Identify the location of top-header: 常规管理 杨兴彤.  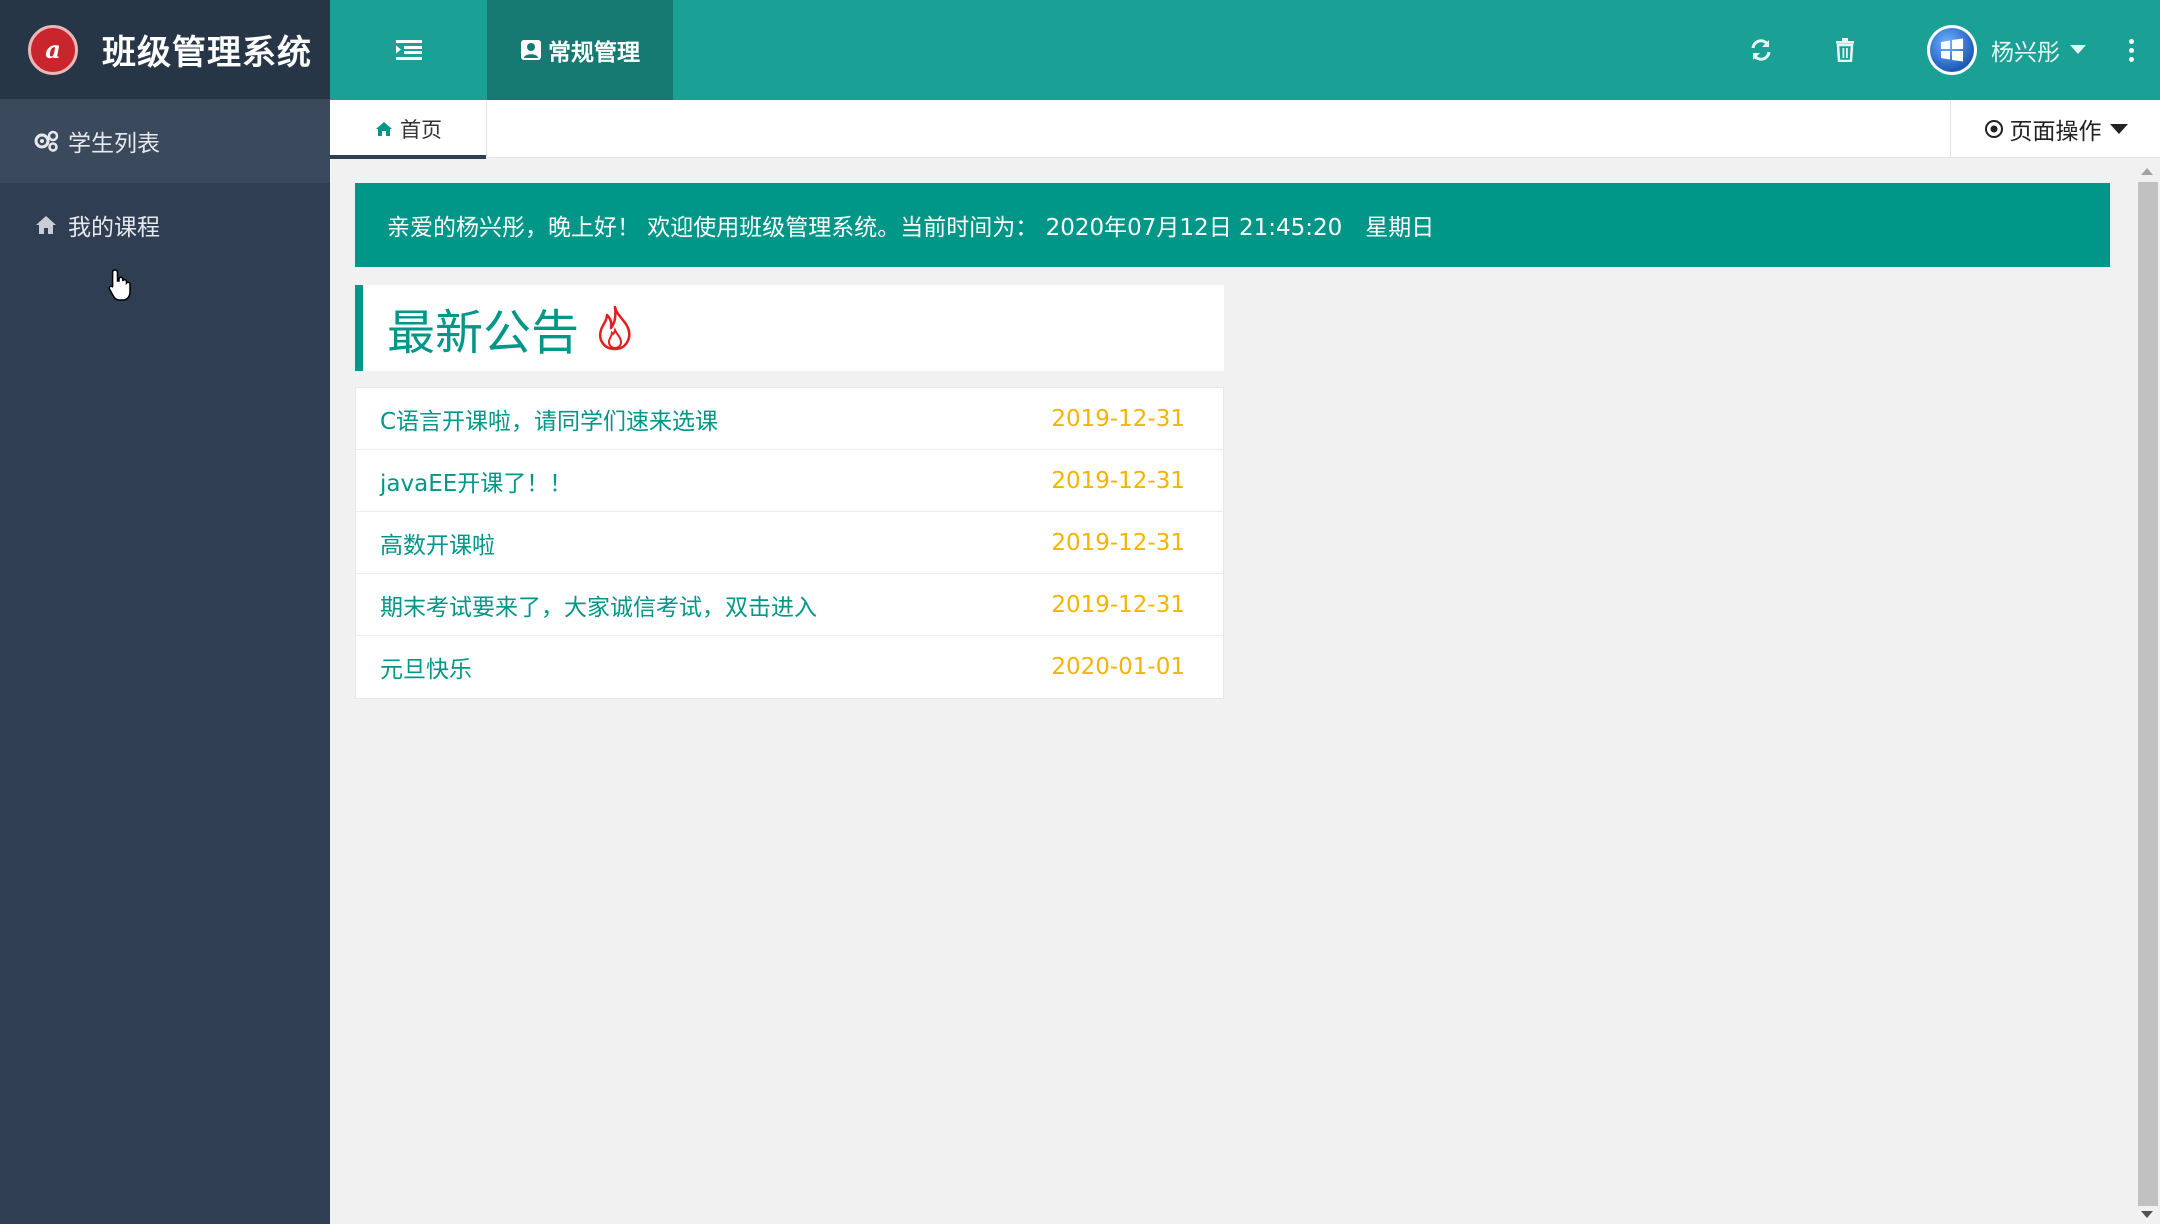
(1245, 50).